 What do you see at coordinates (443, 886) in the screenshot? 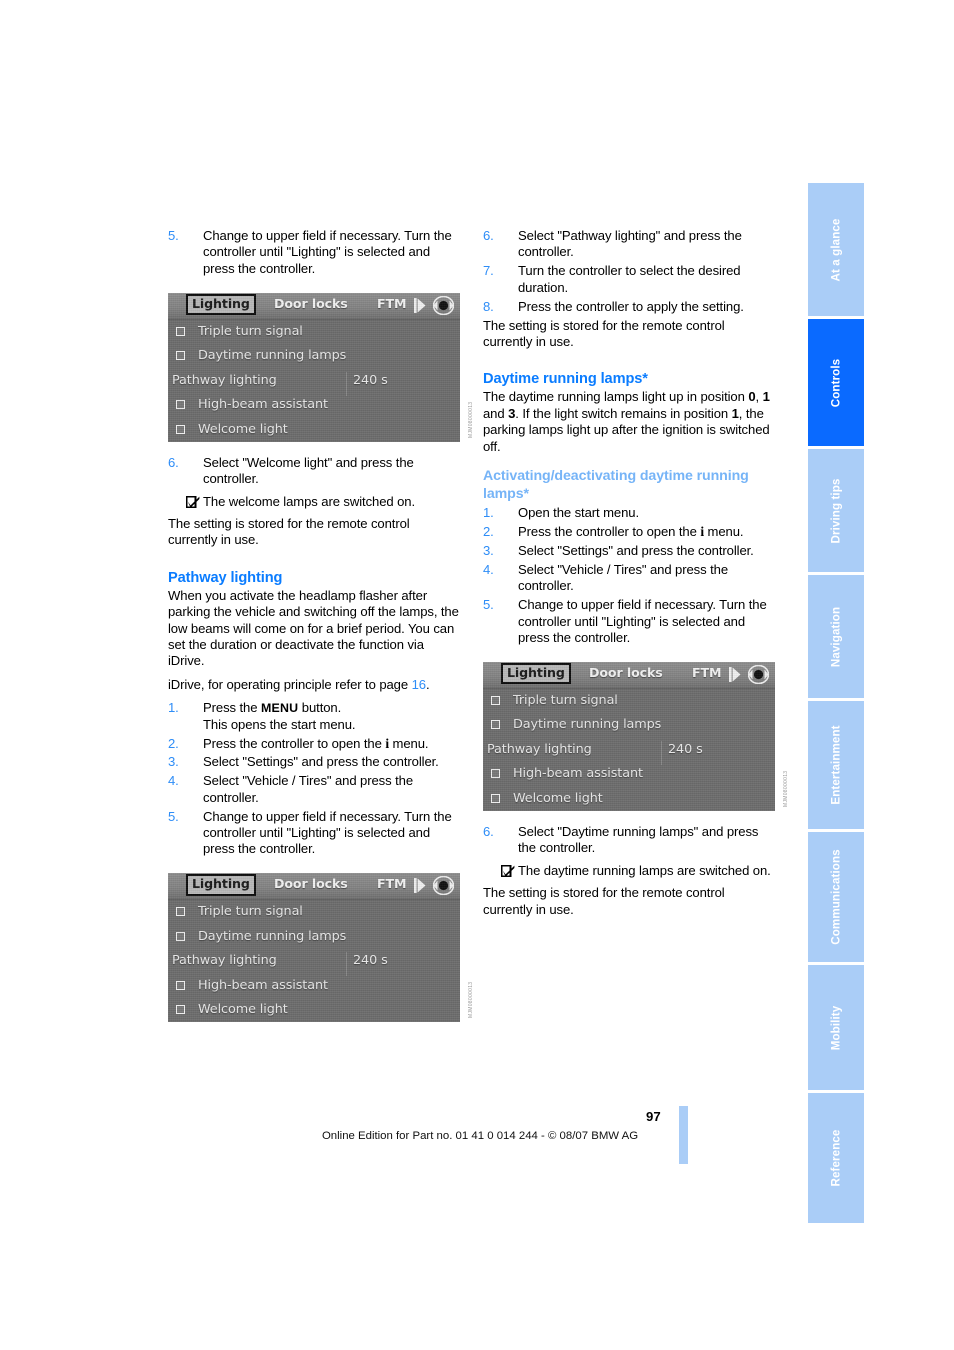
I see `controller-ball-icon` at bounding box center [443, 886].